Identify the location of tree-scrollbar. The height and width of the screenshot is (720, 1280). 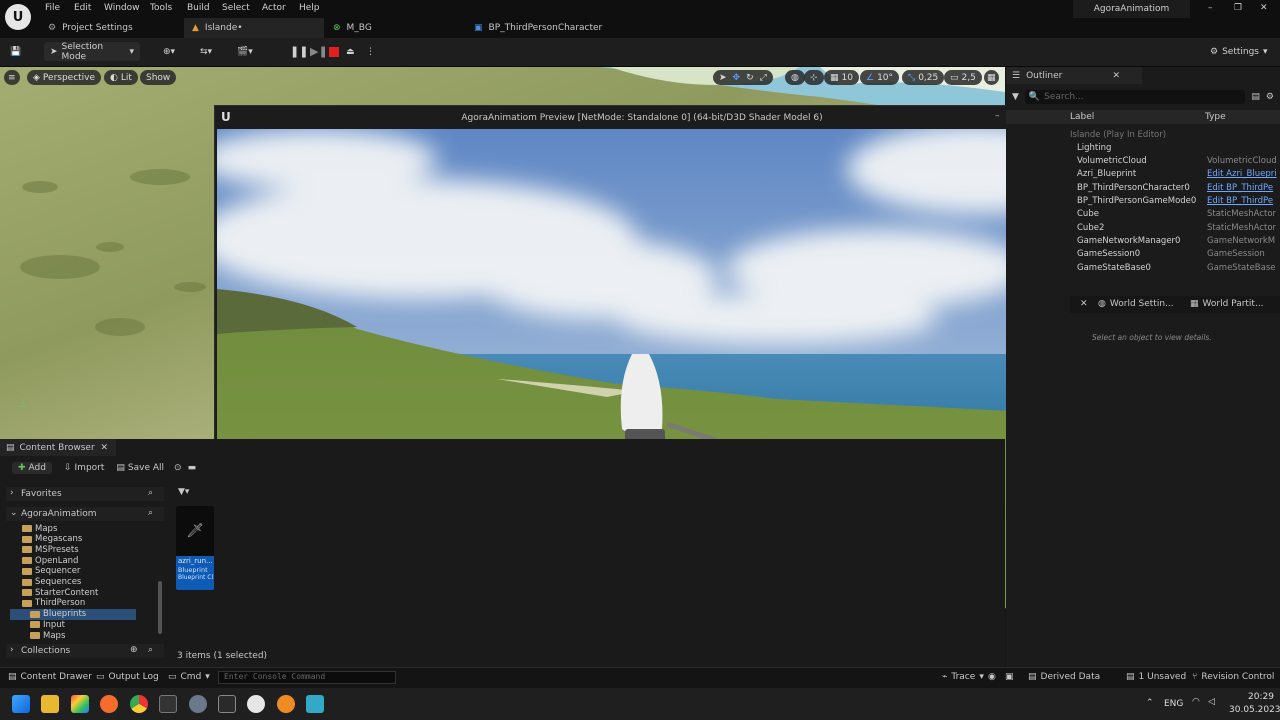
(160, 607).